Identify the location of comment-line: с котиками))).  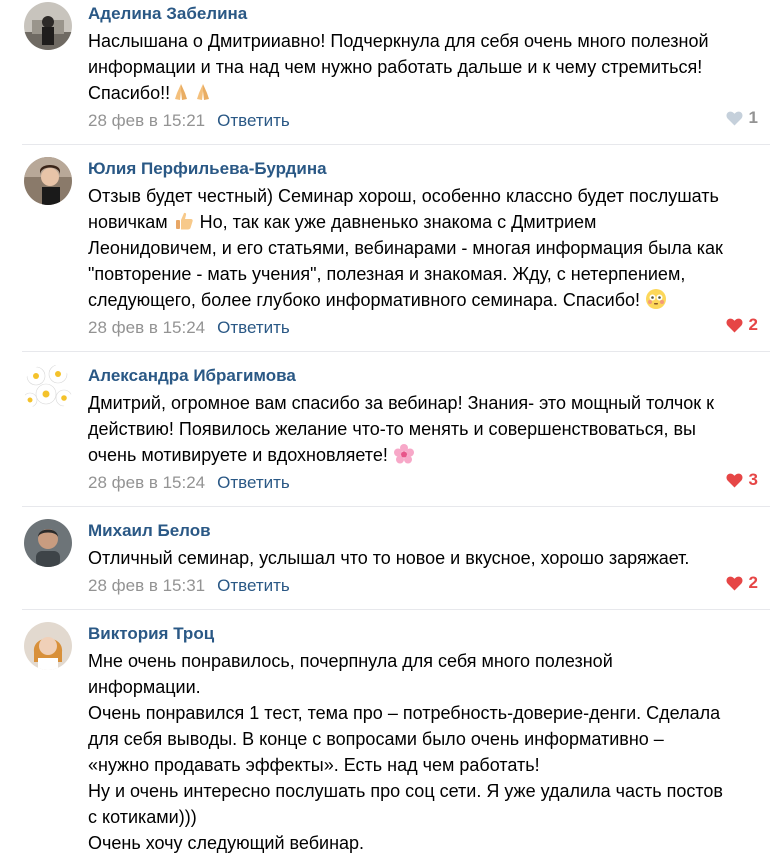
(142, 817).